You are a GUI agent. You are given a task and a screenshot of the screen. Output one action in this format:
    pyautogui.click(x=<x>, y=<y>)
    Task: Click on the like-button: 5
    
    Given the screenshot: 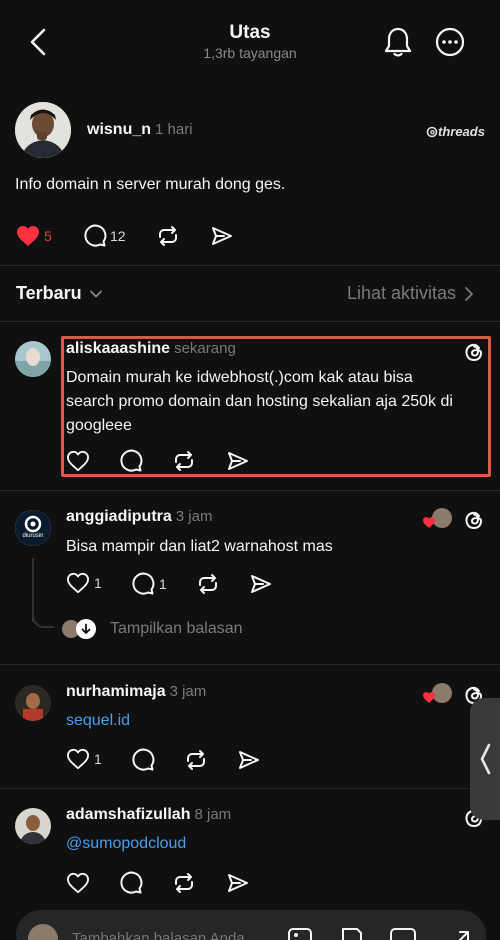 What is the action you would take?
    pyautogui.click(x=33, y=236)
    